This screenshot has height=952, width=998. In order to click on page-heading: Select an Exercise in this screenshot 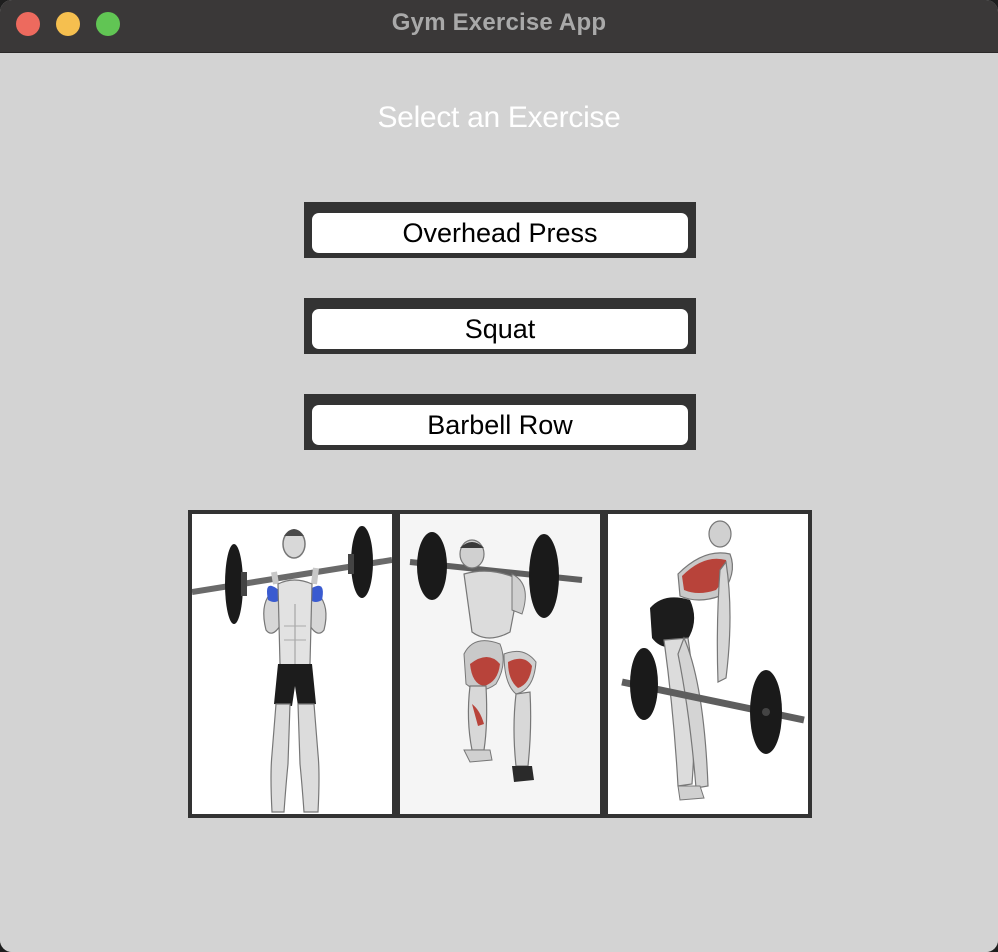, I will do `click(499, 117)`.